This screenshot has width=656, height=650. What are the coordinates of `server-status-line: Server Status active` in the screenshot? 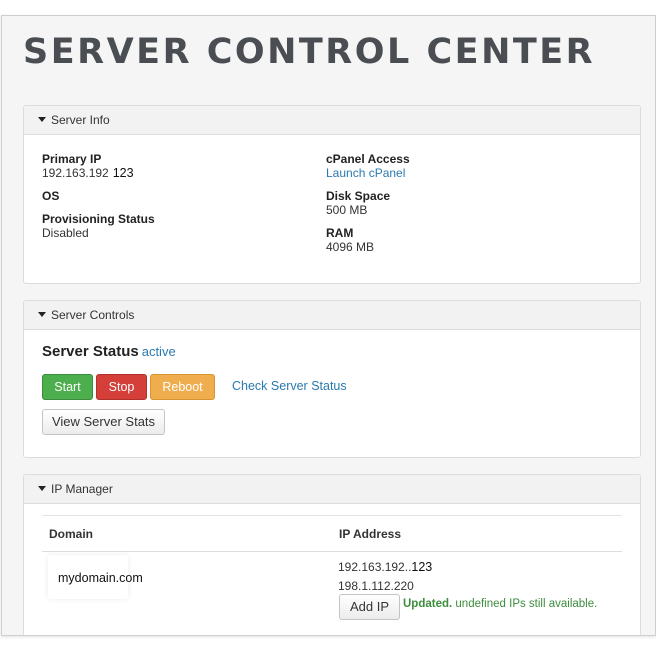 It's located at (109, 352).